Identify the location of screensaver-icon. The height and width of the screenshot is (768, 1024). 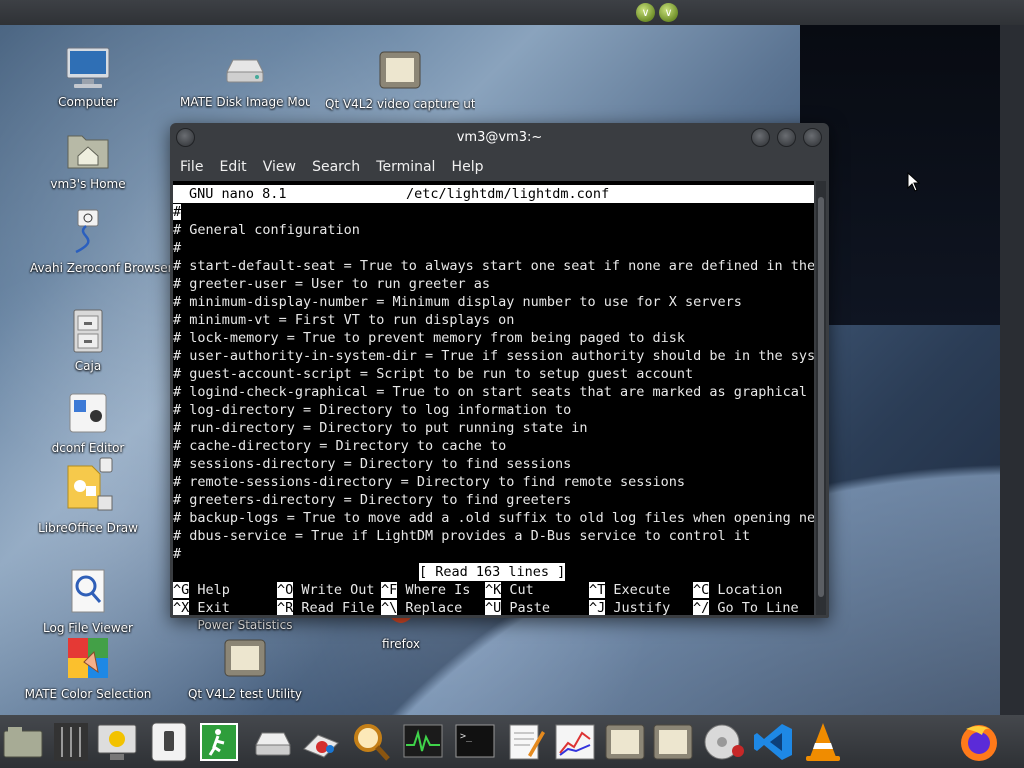
(117, 742).